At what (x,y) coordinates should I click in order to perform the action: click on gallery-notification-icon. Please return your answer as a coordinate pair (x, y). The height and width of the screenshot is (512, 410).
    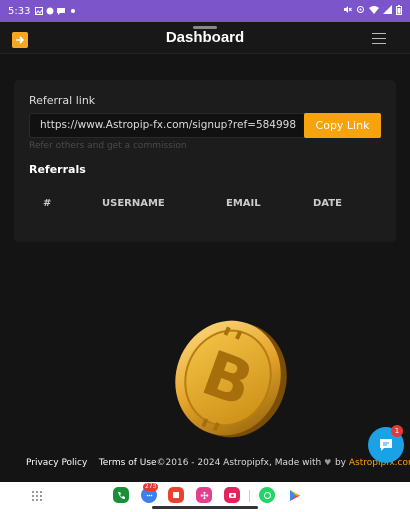
    Looking at the image, I should click on (39, 11).